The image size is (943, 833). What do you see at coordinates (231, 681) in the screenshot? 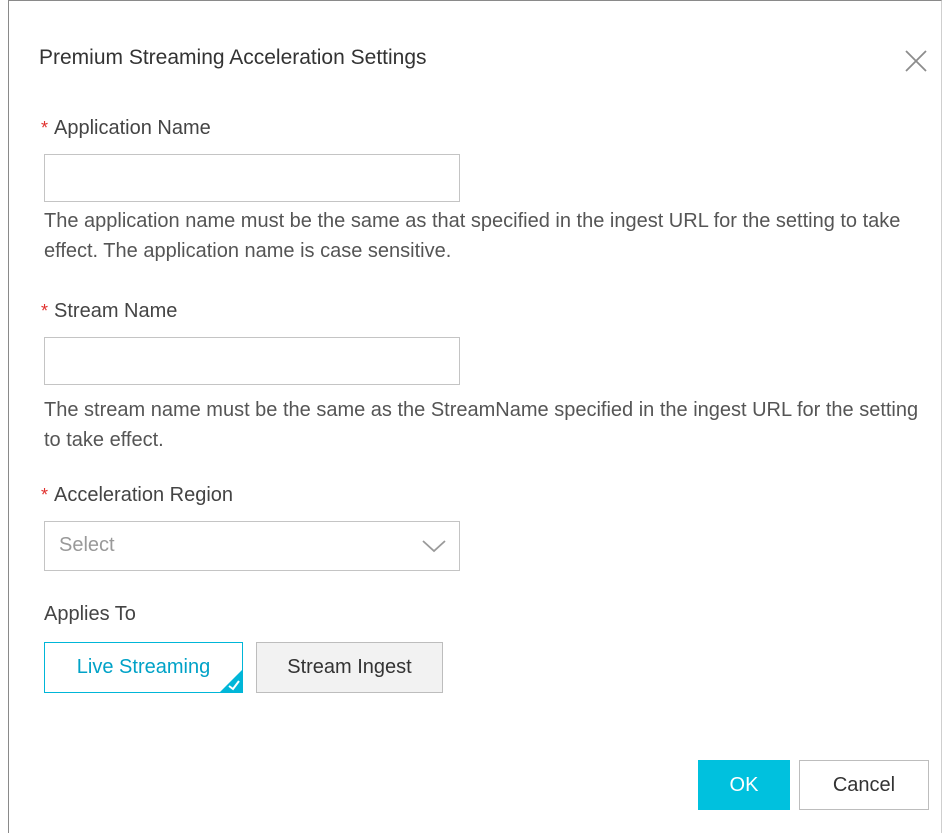
I see `checkmark-icon` at bounding box center [231, 681].